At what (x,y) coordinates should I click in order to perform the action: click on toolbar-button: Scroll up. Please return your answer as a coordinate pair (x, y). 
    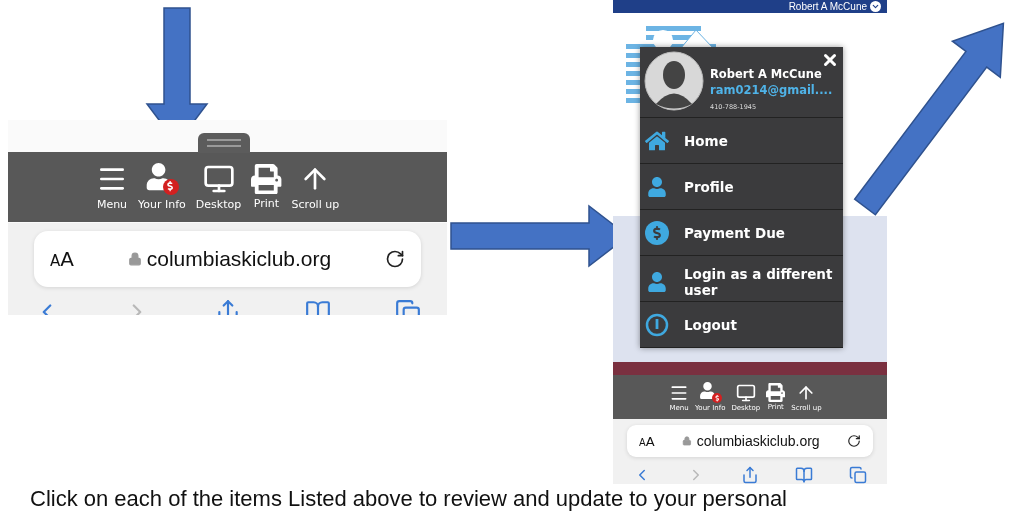
    Looking at the image, I should click on (315, 187).